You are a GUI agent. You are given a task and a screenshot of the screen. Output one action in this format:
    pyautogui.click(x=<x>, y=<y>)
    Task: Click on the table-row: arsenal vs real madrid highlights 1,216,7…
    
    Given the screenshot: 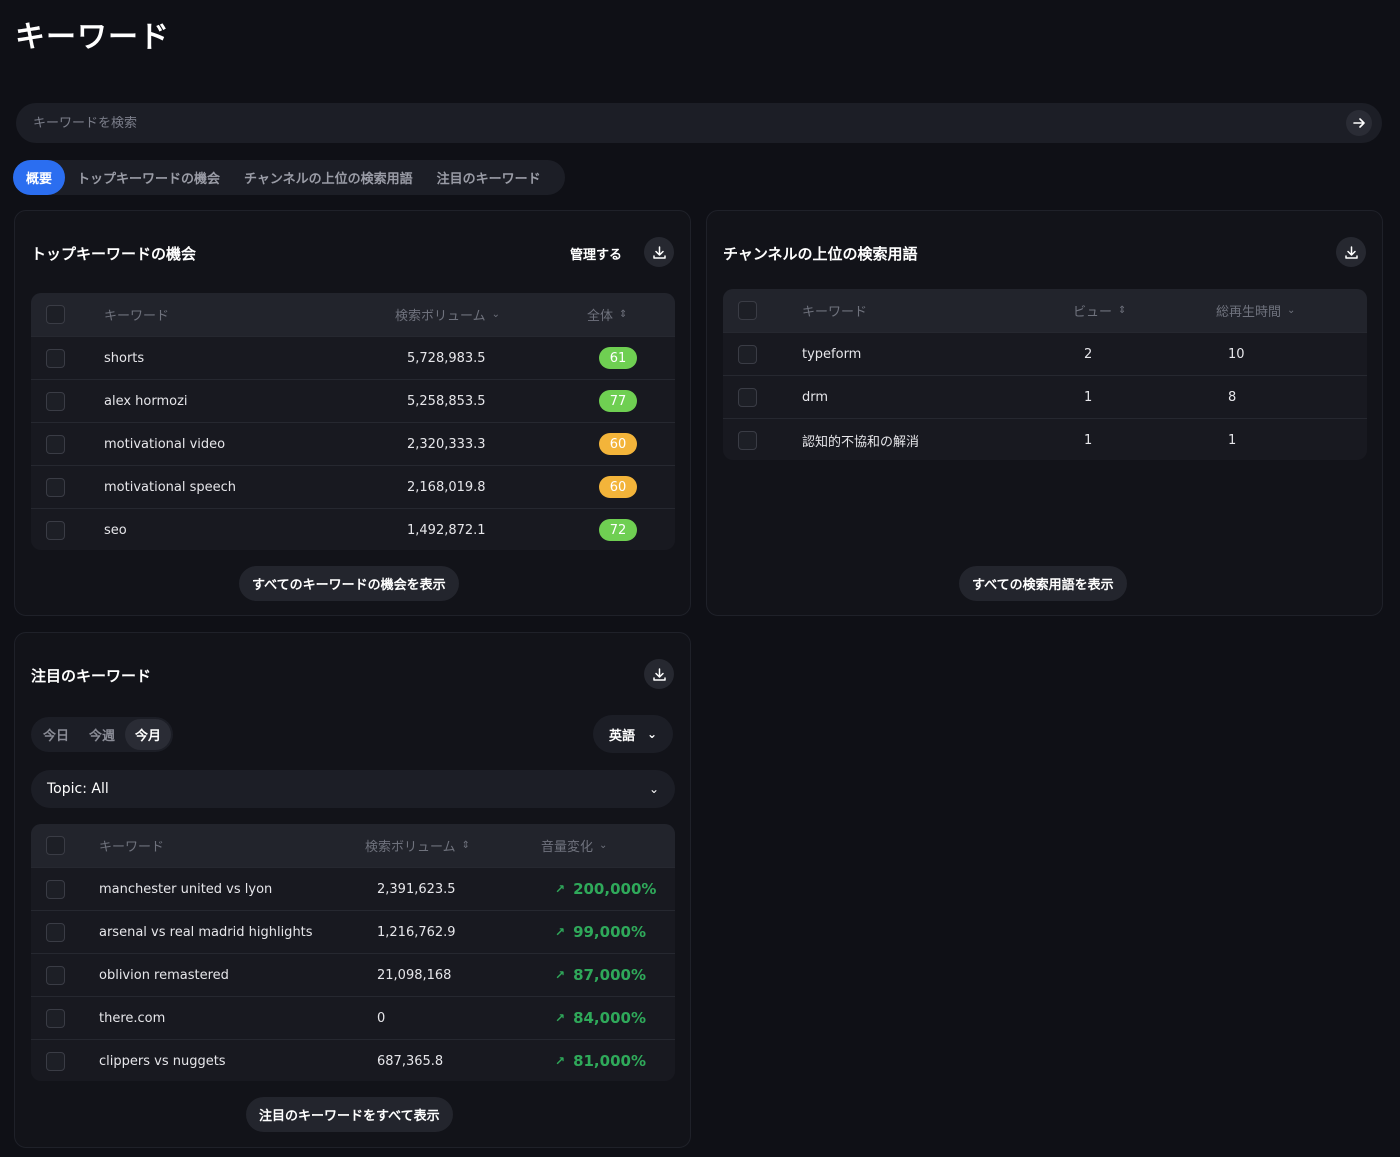 What is the action you would take?
    pyautogui.click(x=353, y=931)
    